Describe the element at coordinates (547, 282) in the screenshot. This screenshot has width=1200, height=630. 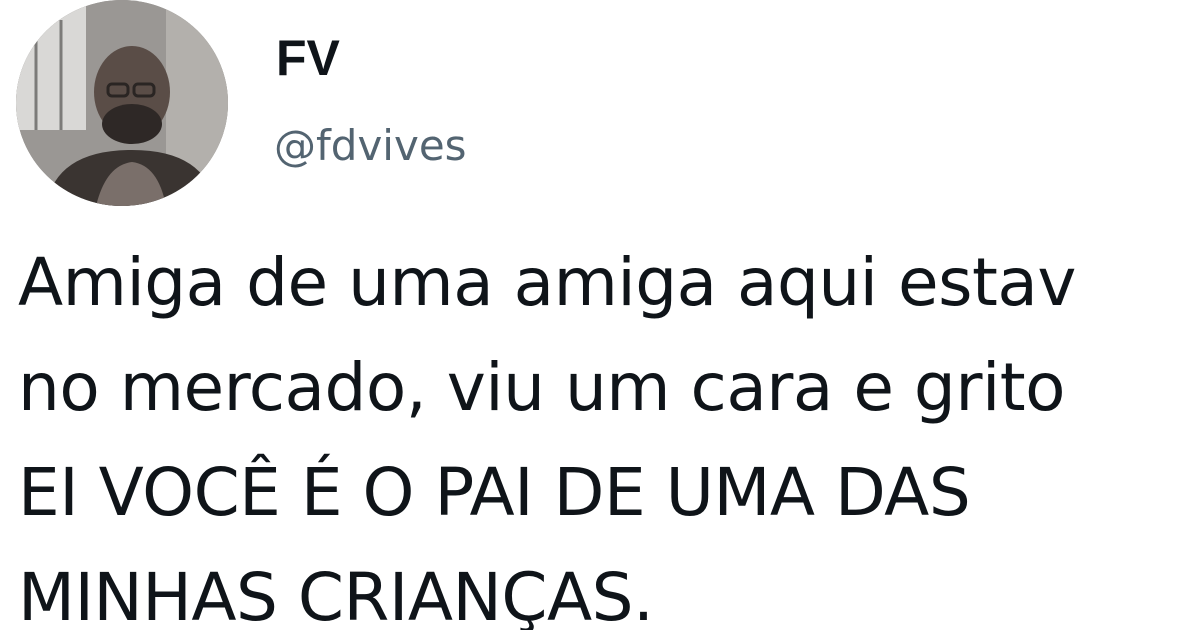
I see `tweet-text-line: Amiga de uma amiga aqui estav` at that location.